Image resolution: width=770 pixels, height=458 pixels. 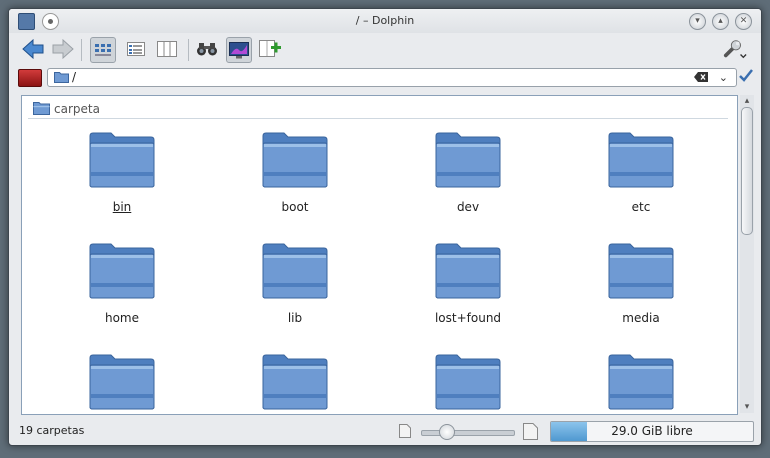 I want to click on minimize-button: ▾, so click(x=697, y=21).